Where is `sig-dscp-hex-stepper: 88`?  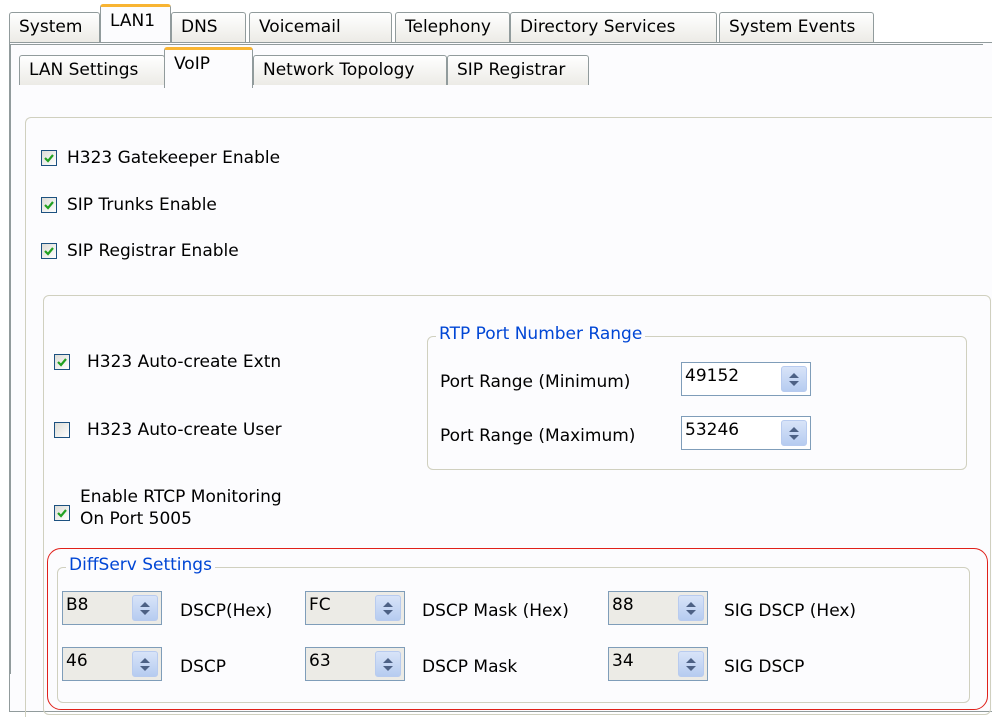
sig-dscp-hex-stepper: 88 is located at coordinates (658, 608).